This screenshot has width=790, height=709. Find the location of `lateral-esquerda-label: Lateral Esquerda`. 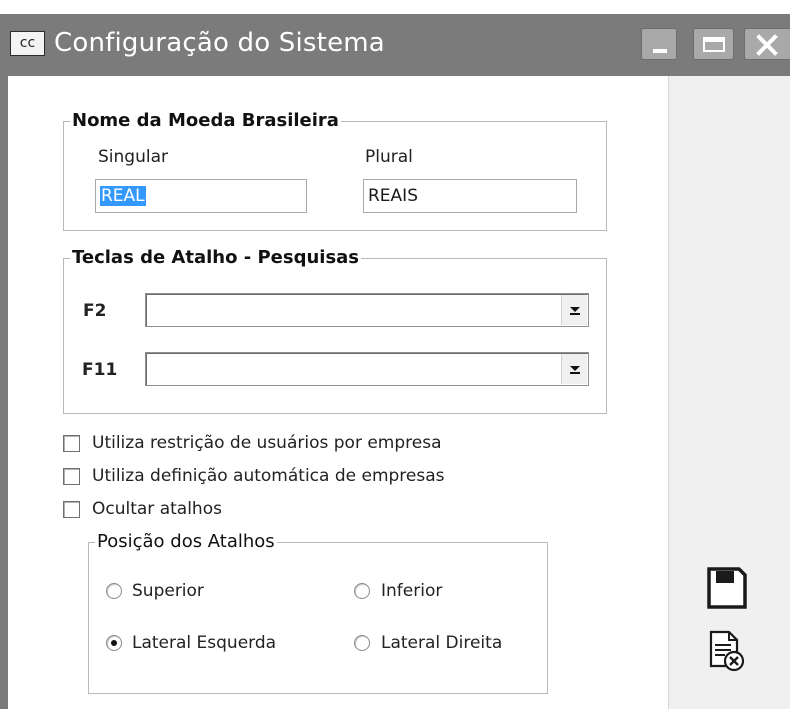

lateral-esquerda-label: Lateral Esquerda is located at coordinates (204, 643).